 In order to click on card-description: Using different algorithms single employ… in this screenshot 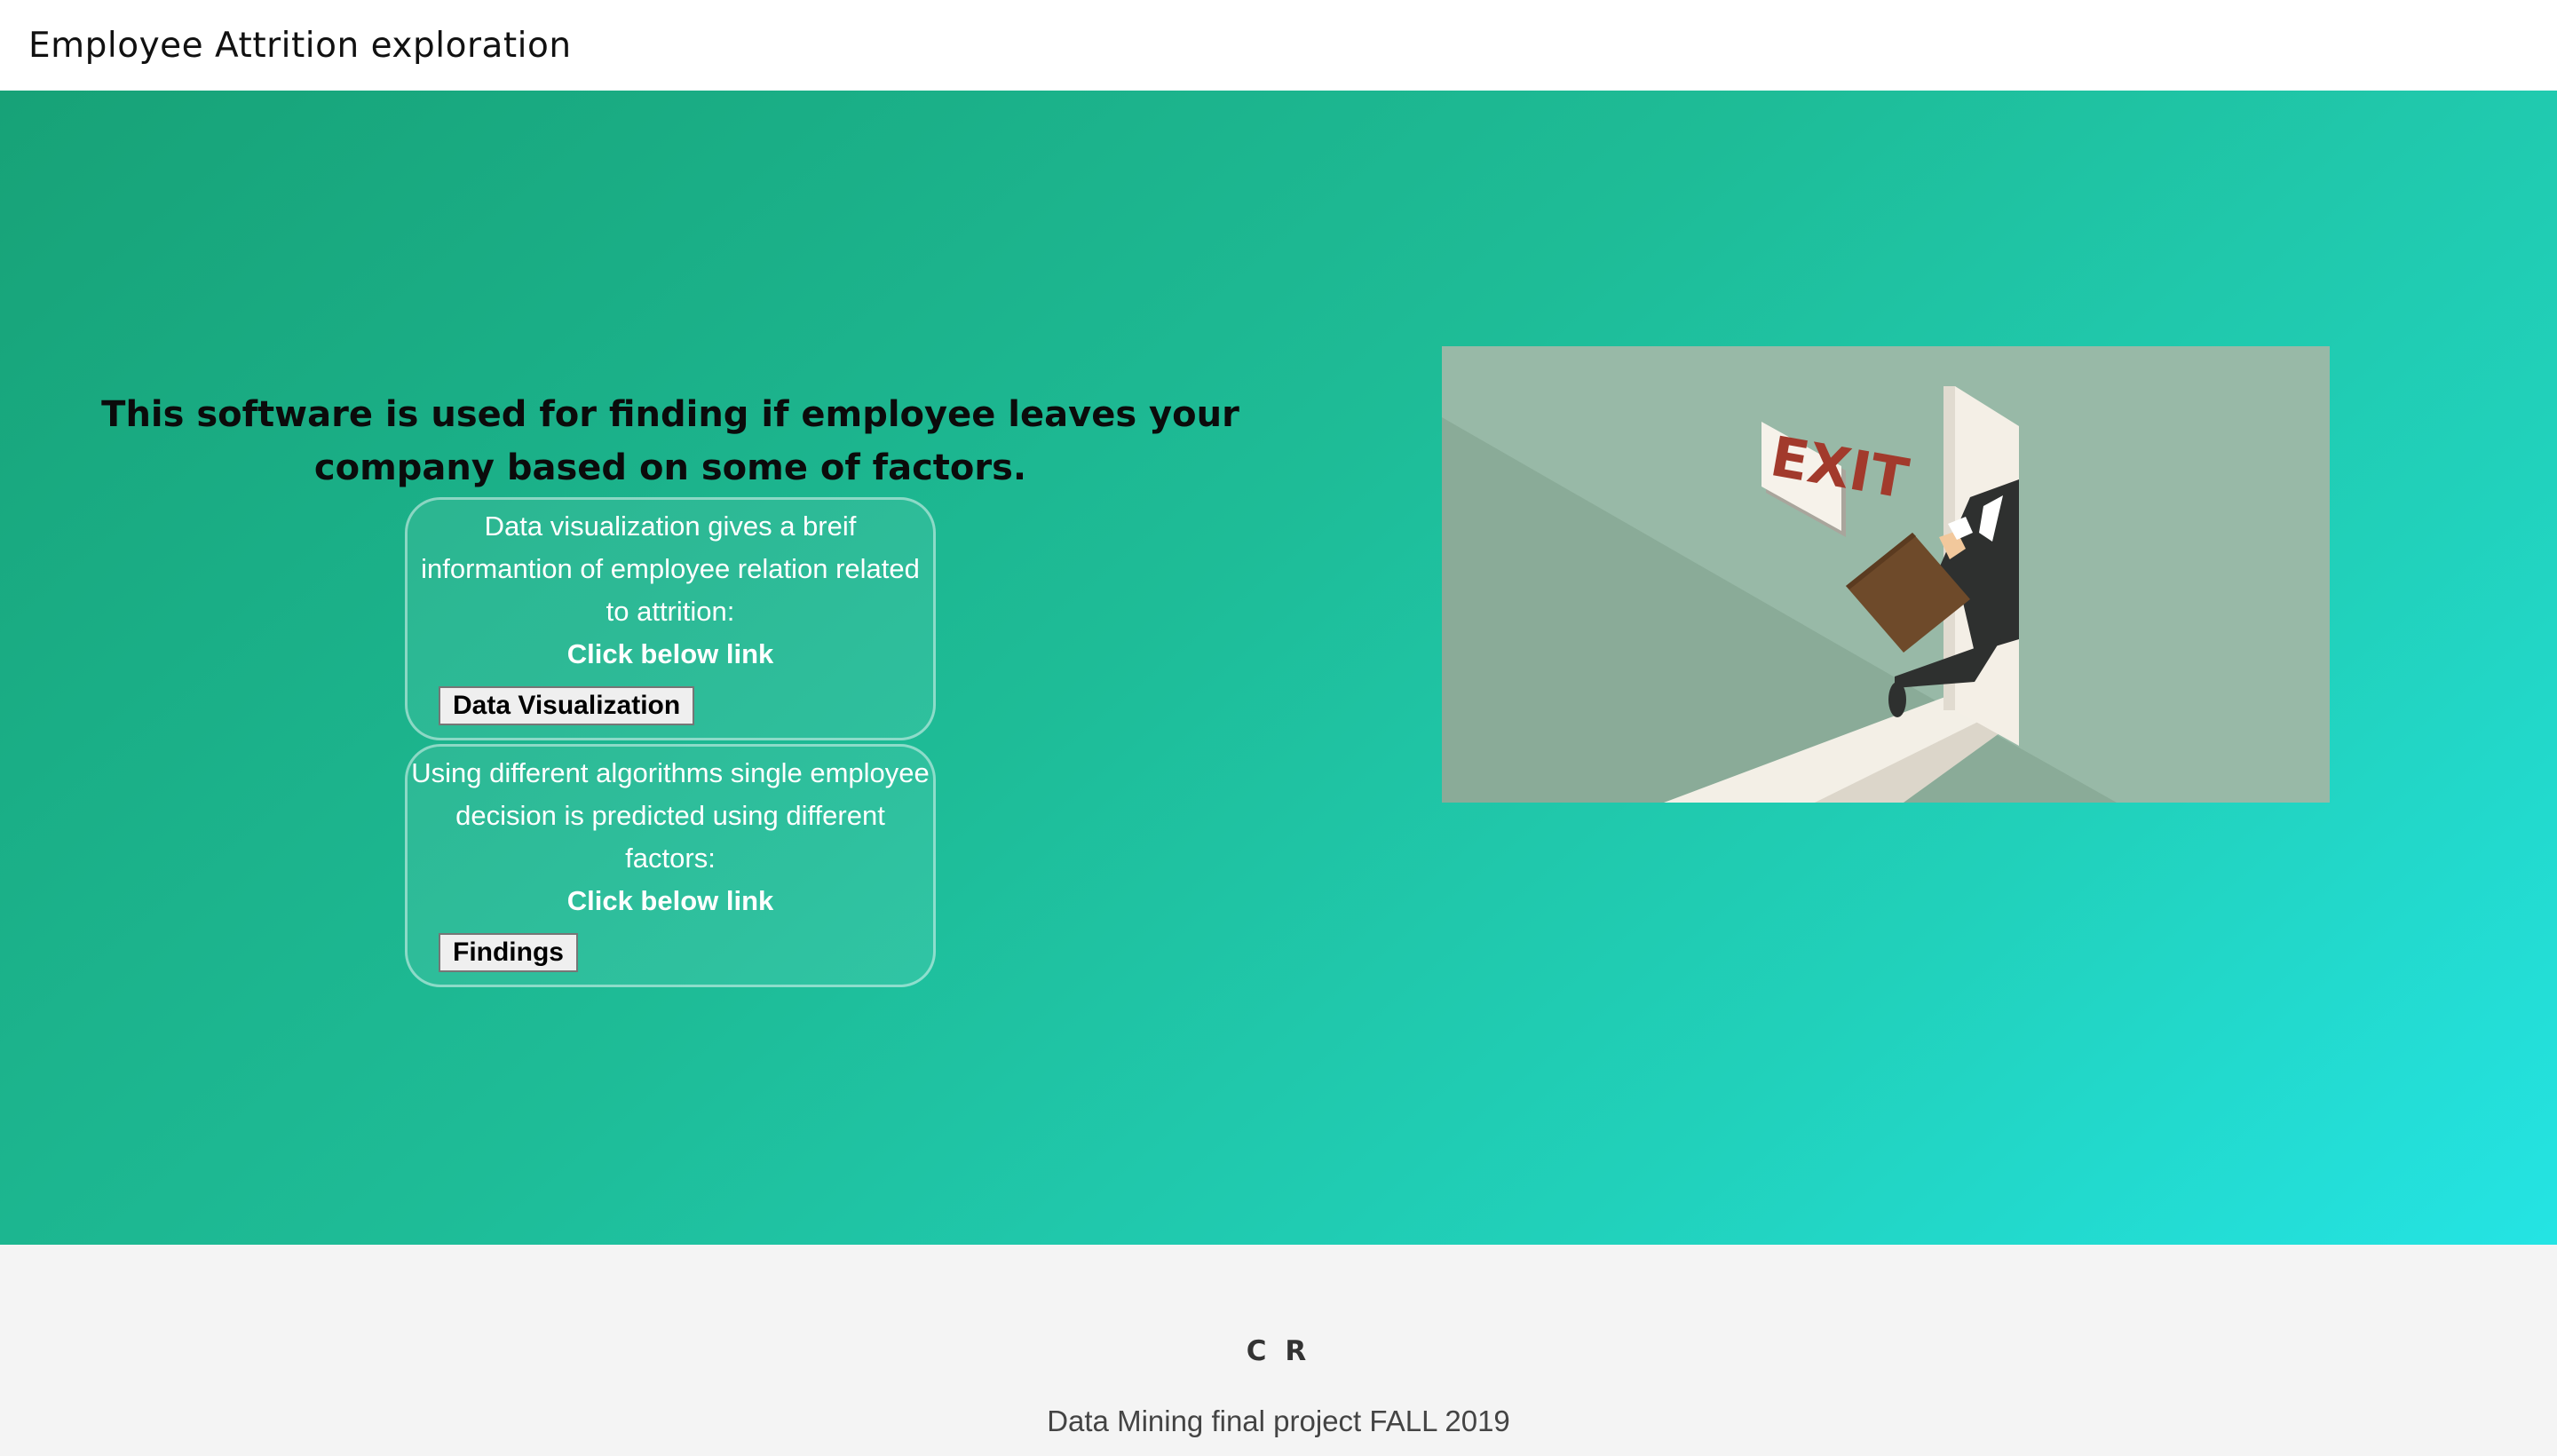, I will do `click(670, 815)`.